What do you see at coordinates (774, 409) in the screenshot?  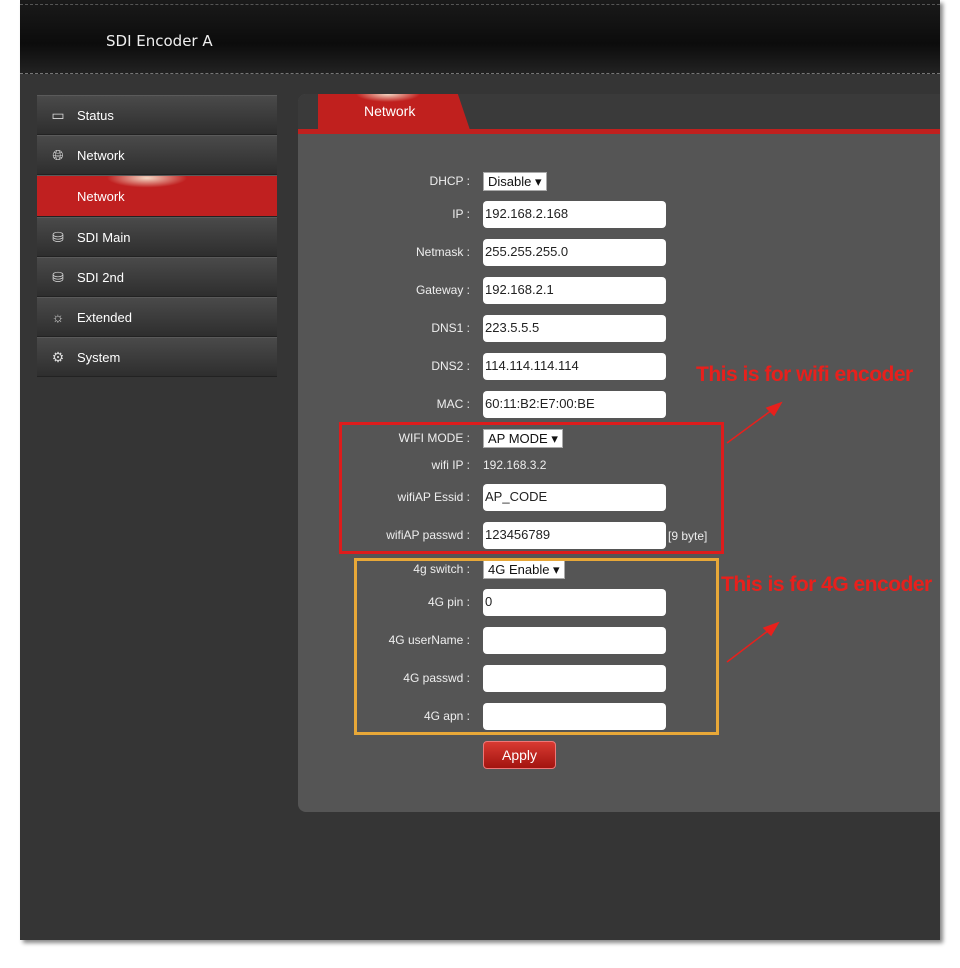 I see `wifi-arrowhead` at bounding box center [774, 409].